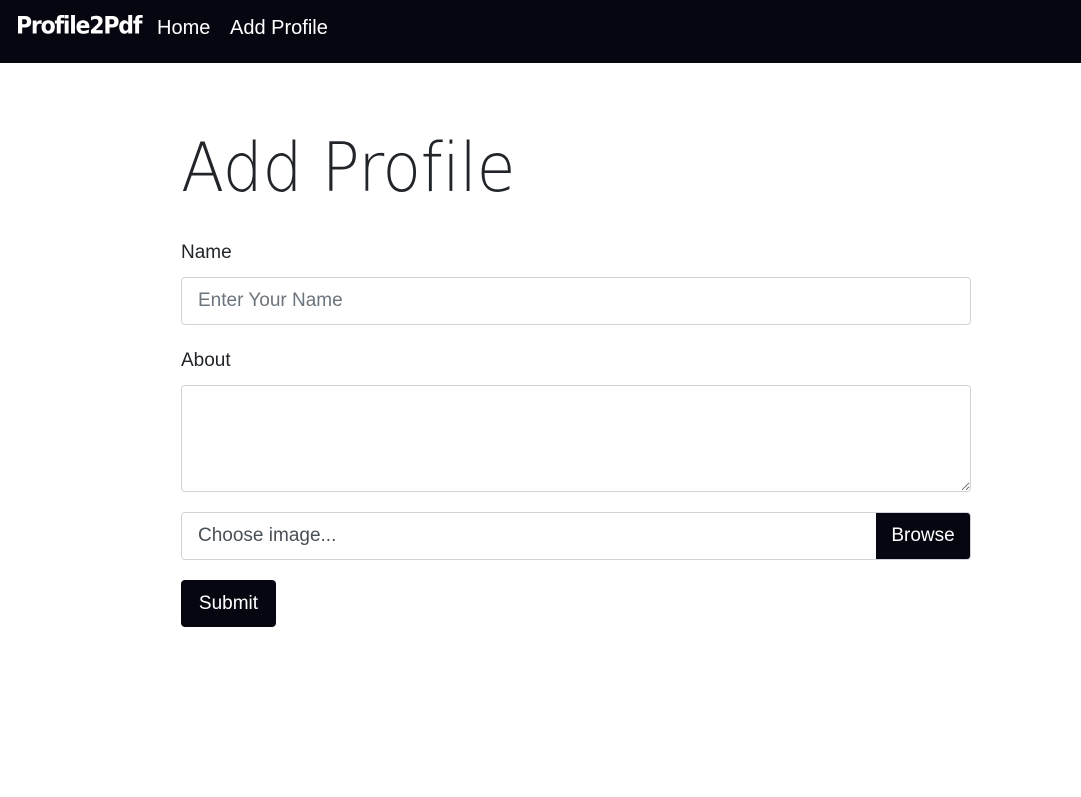 The height and width of the screenshot is (797, 1081). What do you see at coordinates (923, 536) in the screenshot?
I see `browse-button: Browse` at bounding box center [923, 536].